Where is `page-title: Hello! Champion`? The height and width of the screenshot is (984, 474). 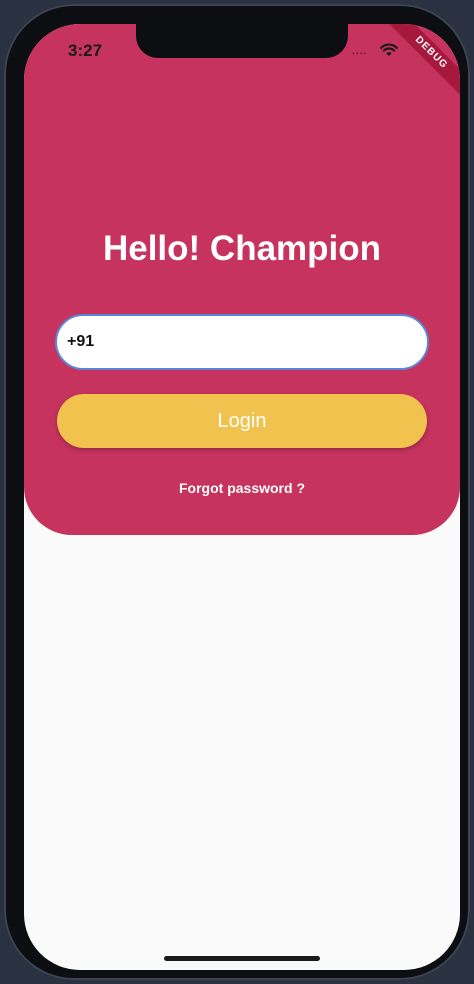
page-title: Hello! Champion is located at coordinates (242, 248).